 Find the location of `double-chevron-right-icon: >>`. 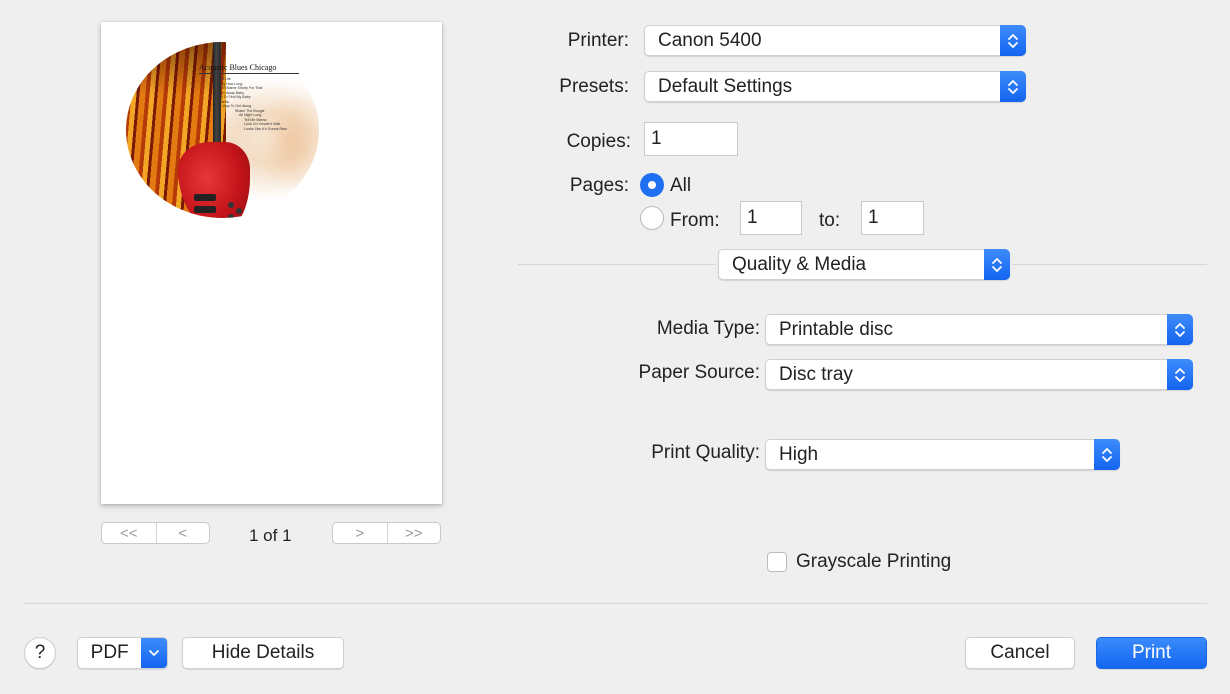

double-chevron-right-icon: >> is located at coordinates (413, 533).